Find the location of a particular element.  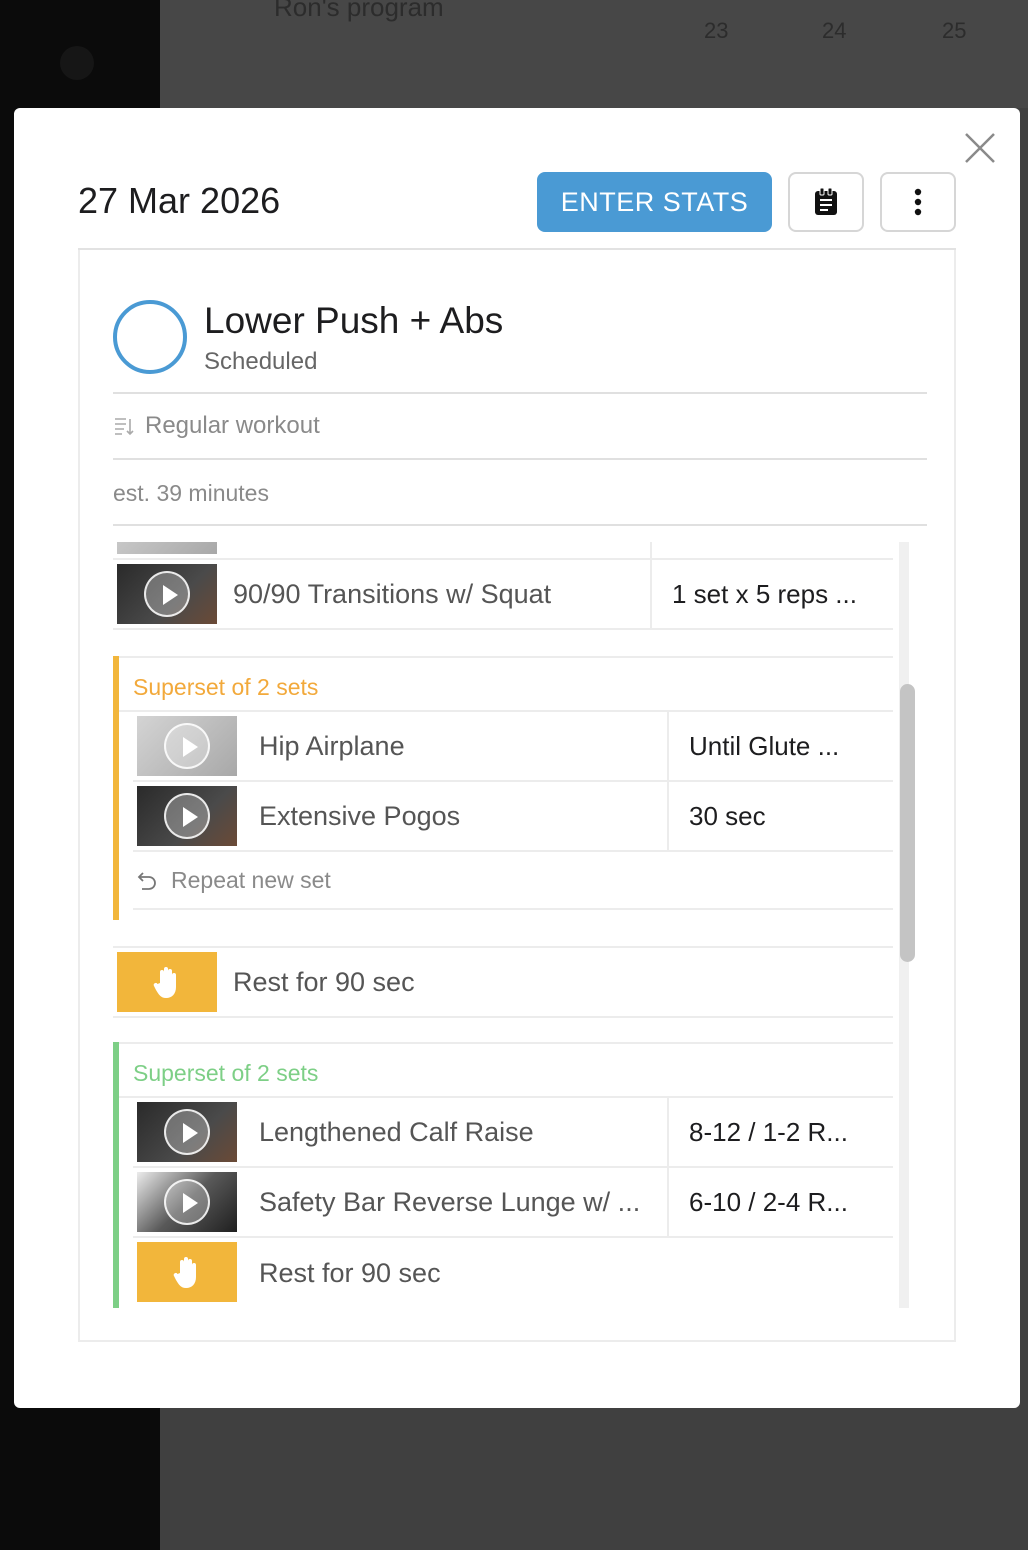

close-icon is located at coordinates (980, 148).